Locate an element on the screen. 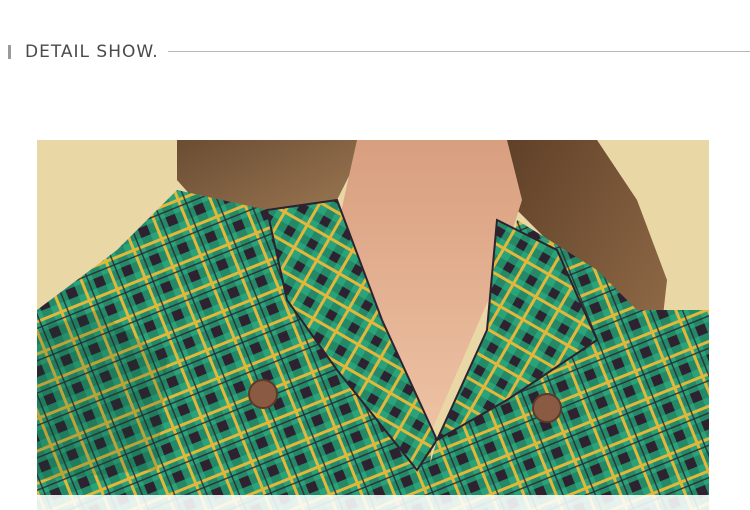  detail-header: DETAIL SHOW. is located at coordinates (375, 52).